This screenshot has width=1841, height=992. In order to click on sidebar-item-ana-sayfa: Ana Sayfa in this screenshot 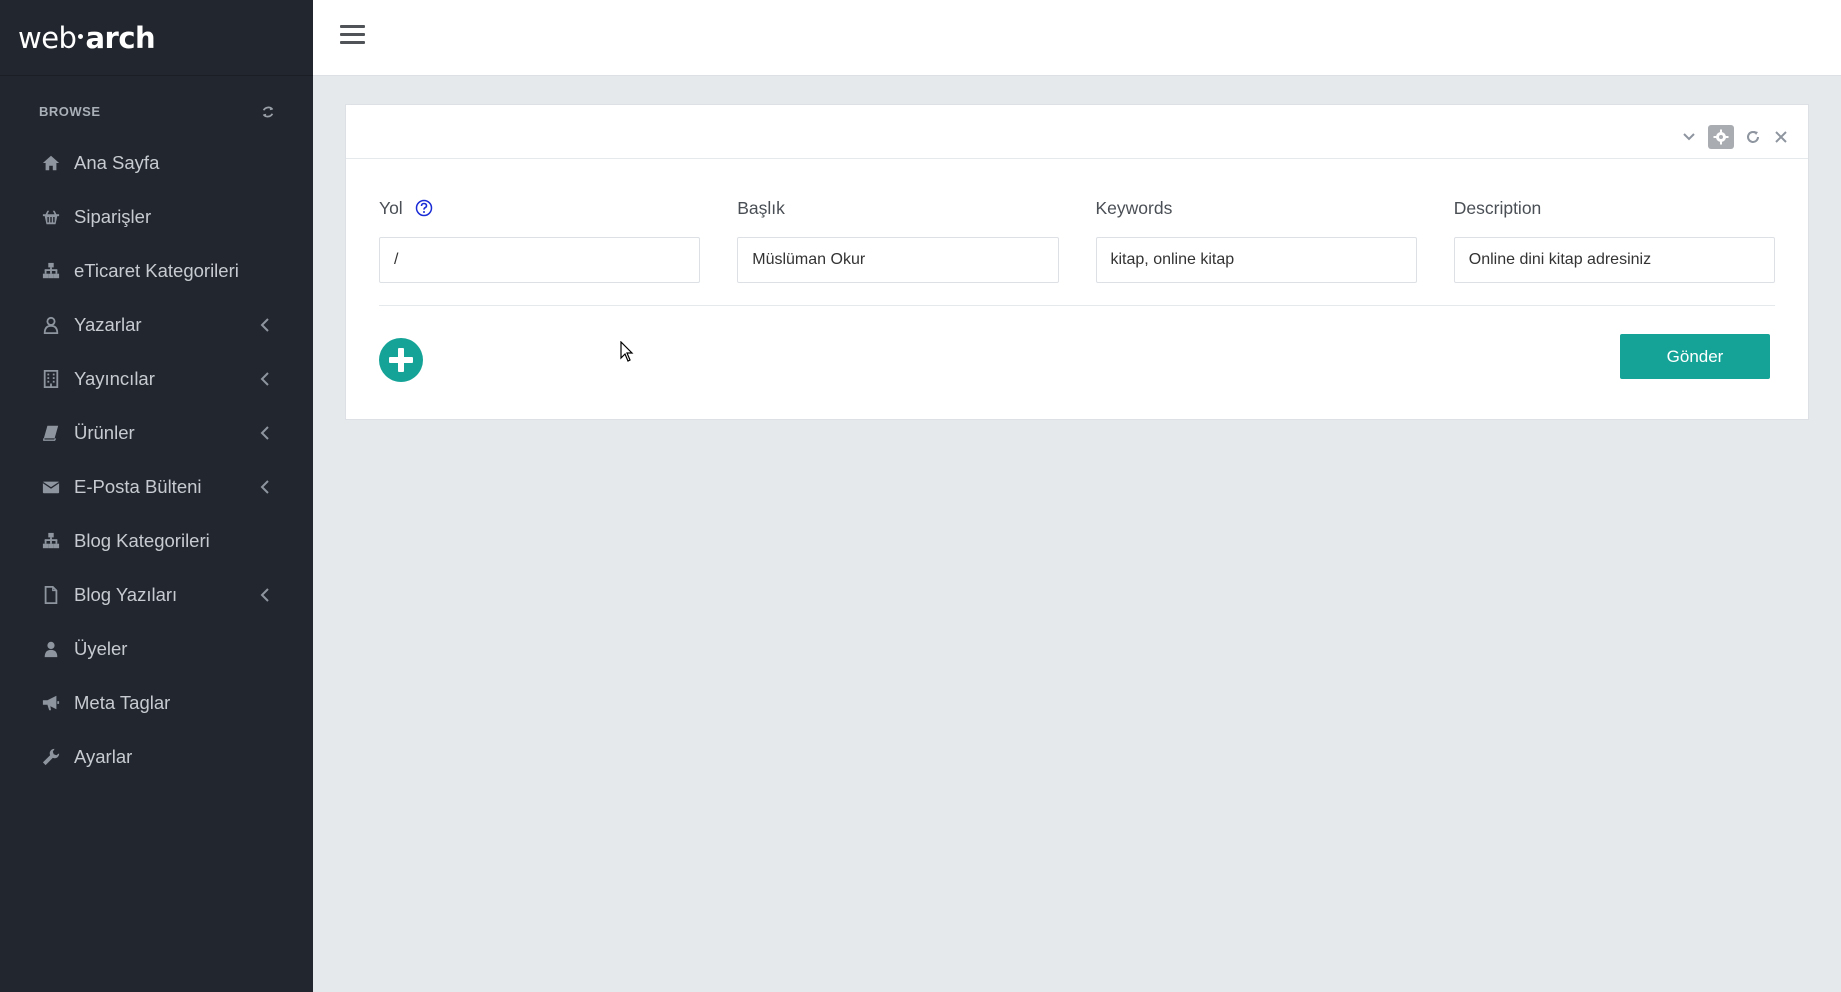, I will do `click(156, 163)`.